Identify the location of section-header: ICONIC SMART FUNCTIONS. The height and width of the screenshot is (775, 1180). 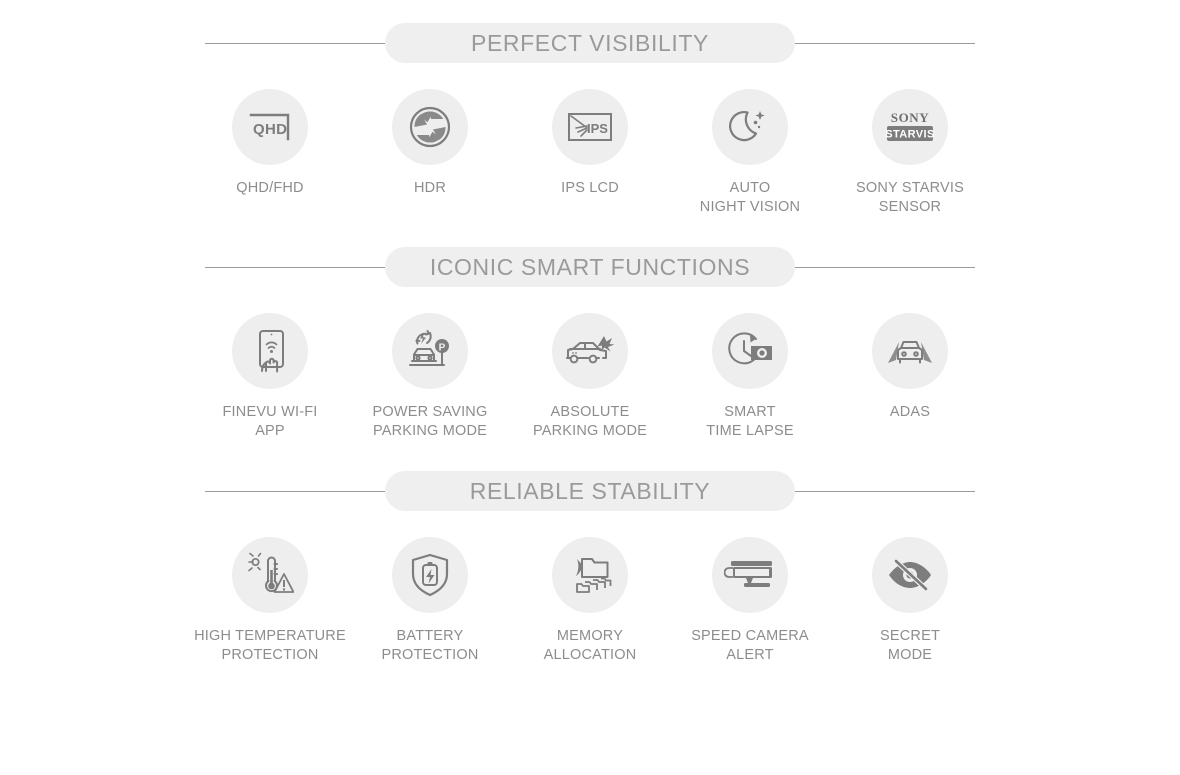
(590, 267).